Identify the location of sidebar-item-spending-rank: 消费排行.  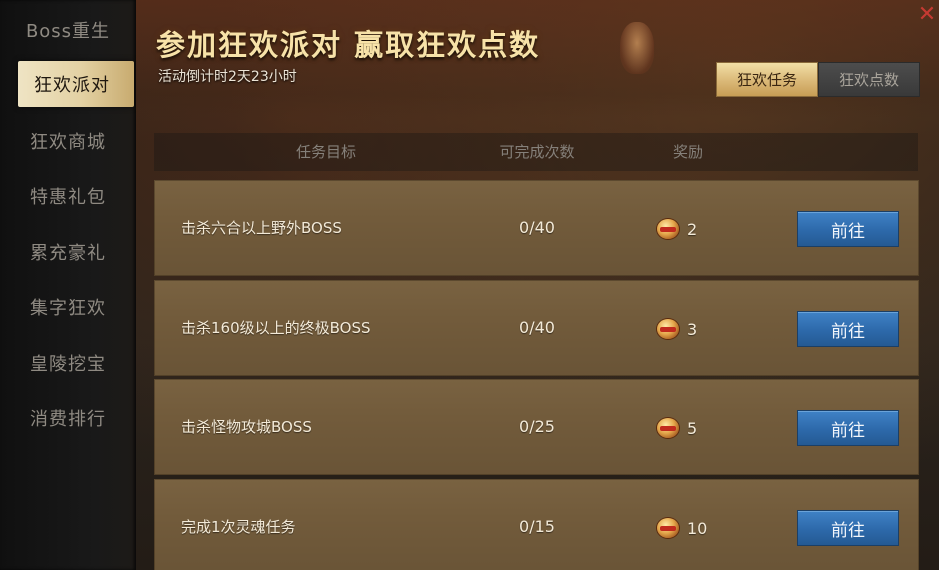
(68, 418).